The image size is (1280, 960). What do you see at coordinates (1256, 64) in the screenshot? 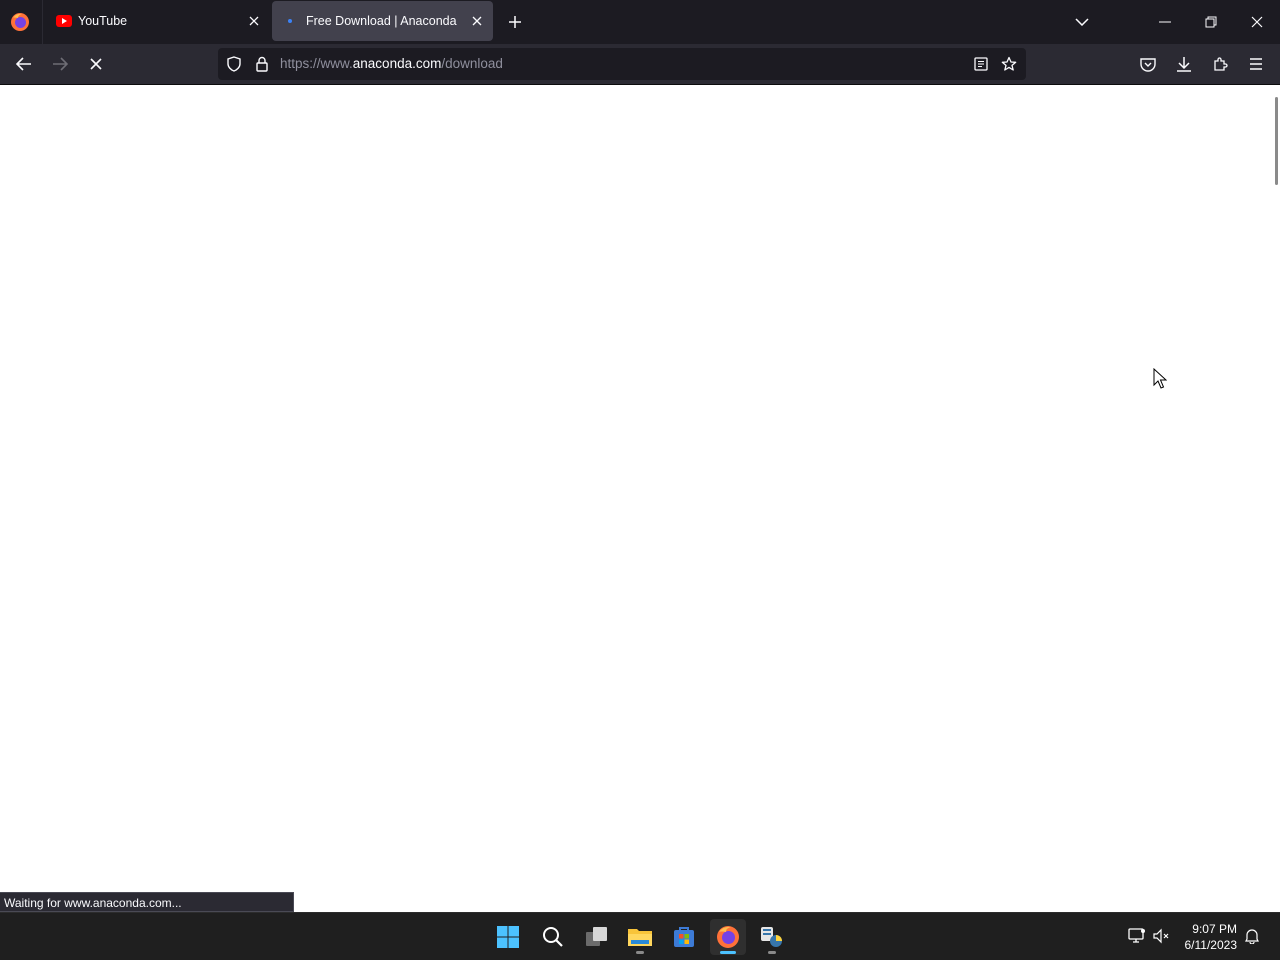
I see `menu-icon` at bounding box center [1256, 64].